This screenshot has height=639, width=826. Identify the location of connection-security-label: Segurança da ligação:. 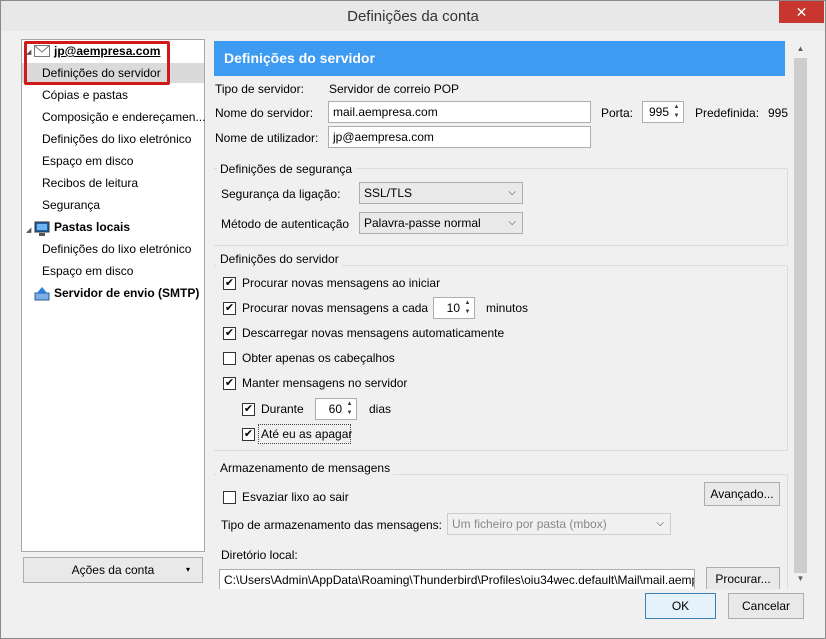
(281, 194).